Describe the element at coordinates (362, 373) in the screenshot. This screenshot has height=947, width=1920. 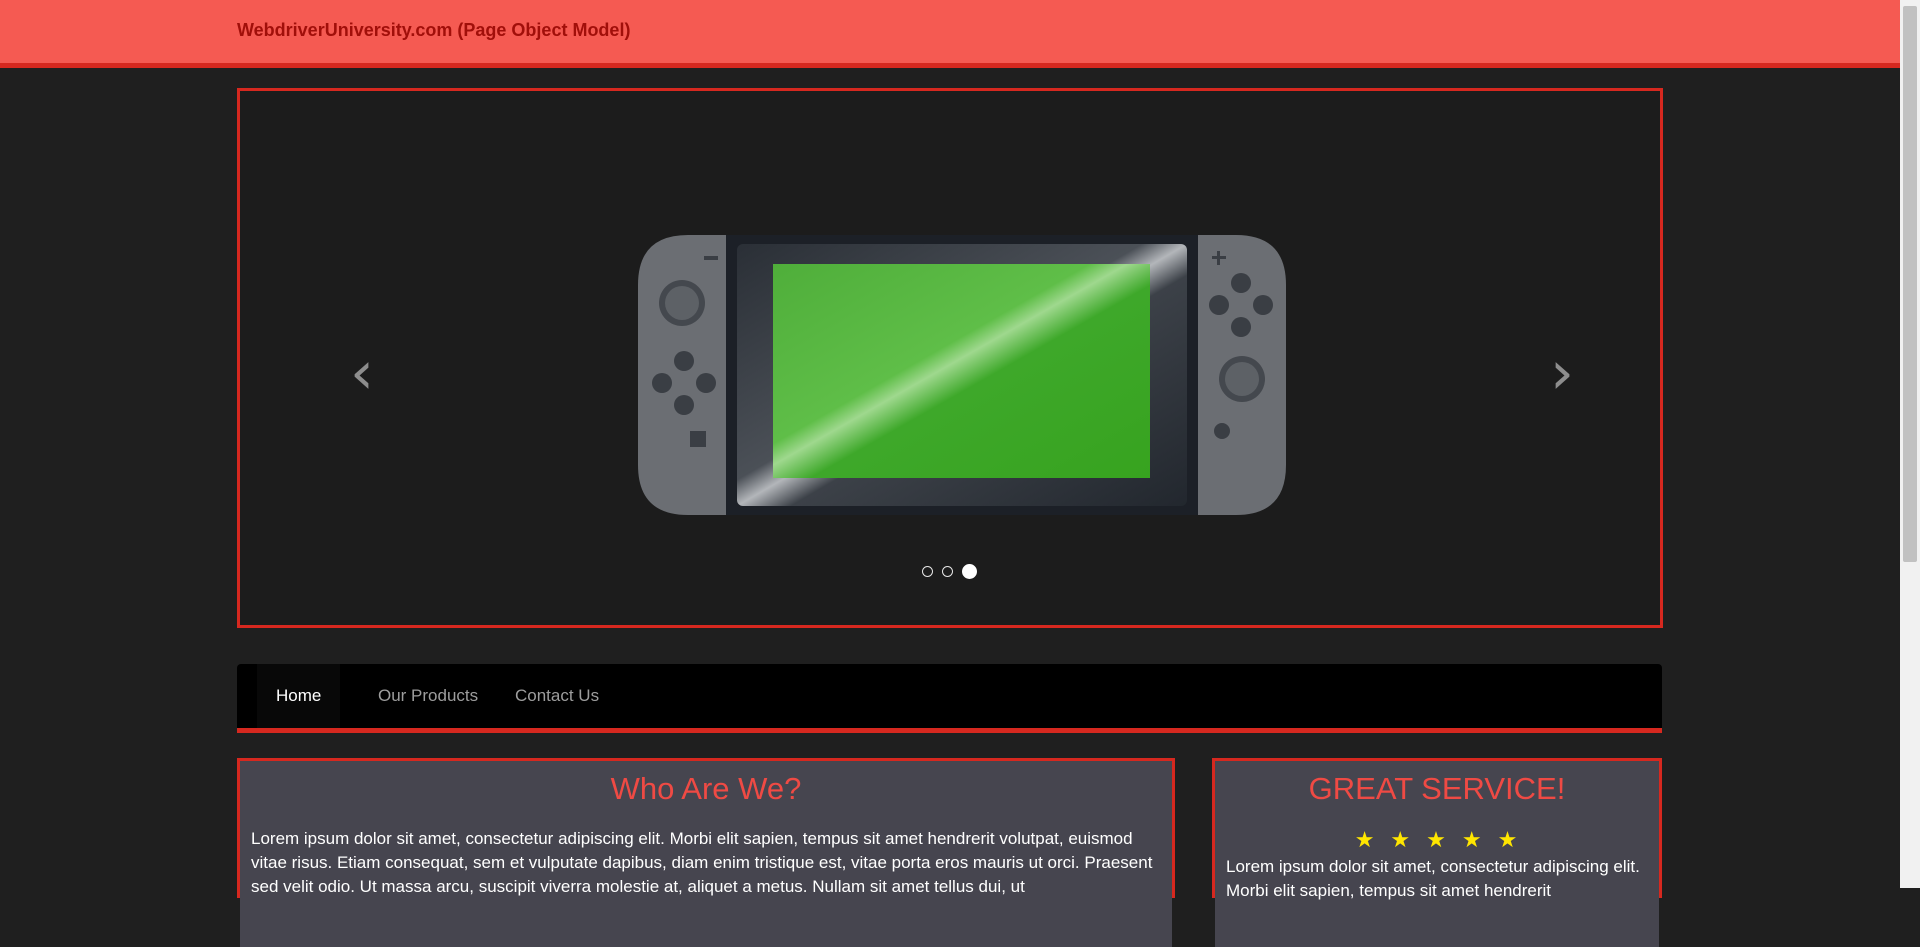
I see `carousel-prev-icon: ‹` at that location.